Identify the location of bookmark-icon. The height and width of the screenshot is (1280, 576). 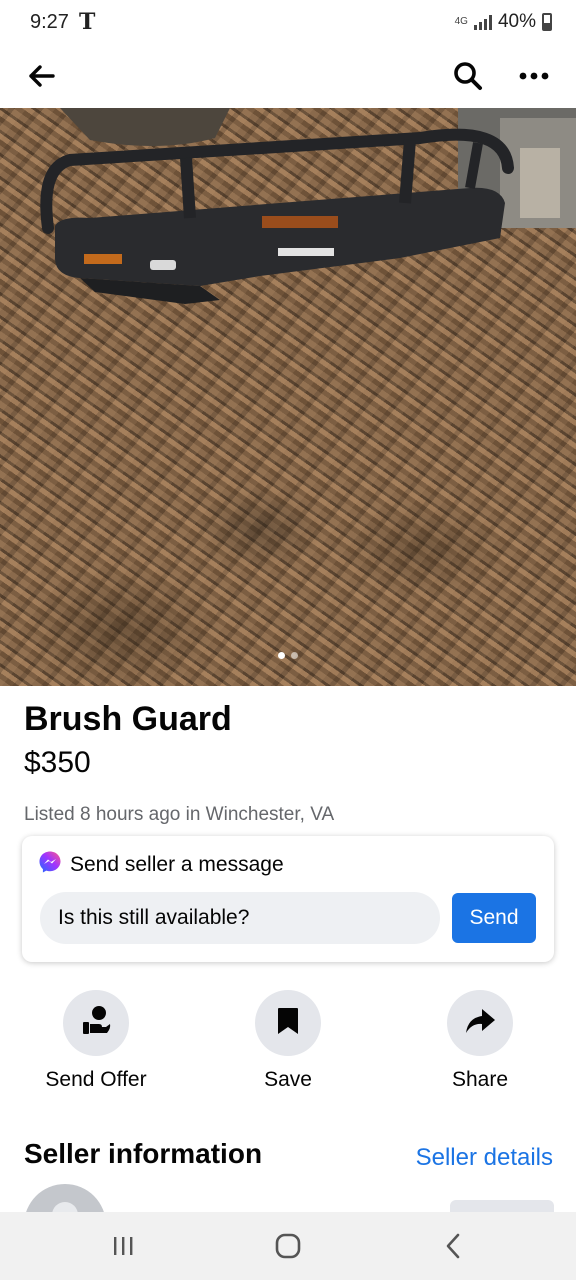
(288, 1023).